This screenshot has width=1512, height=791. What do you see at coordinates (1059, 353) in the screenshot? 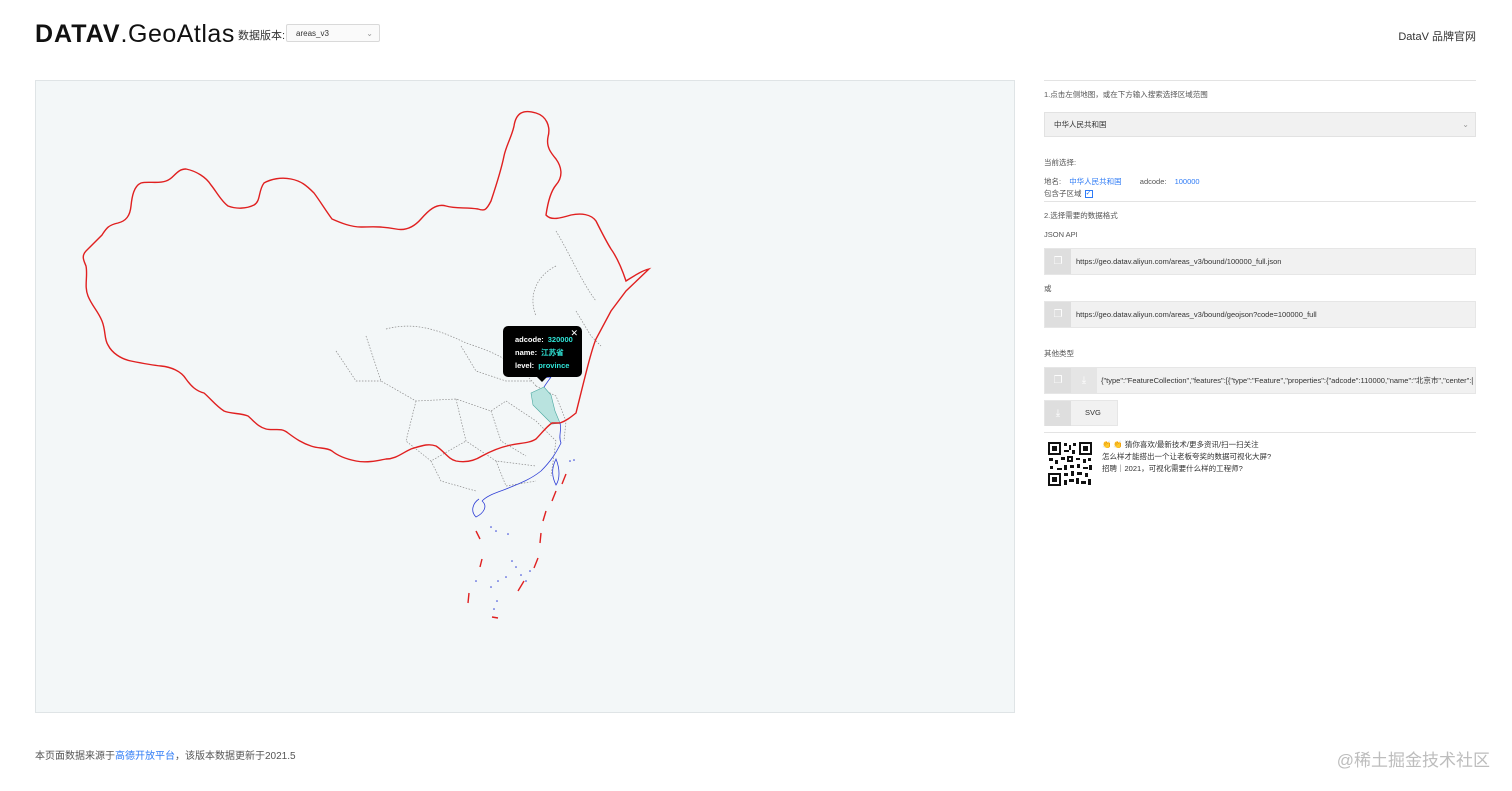
I see `other-types-label: 其他类型` at bounding box center [1059, 353].